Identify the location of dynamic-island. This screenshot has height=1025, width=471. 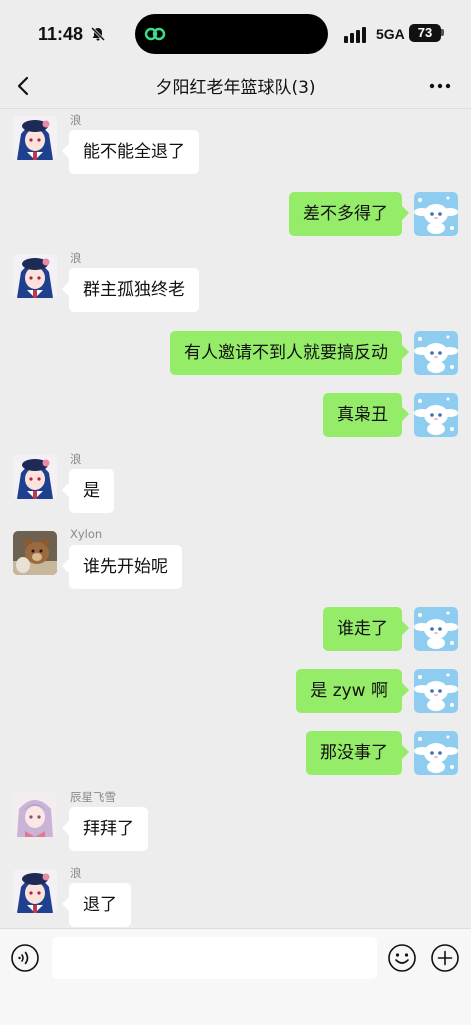
(231, 34).